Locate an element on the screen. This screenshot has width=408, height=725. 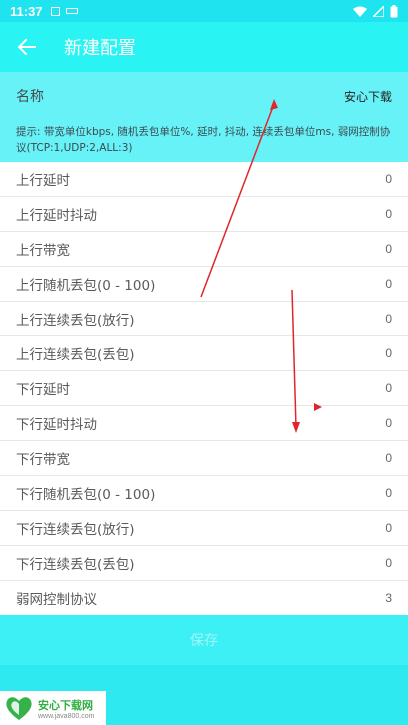
watermark-title: 安心下载网 is located at coordinates (65, 705).